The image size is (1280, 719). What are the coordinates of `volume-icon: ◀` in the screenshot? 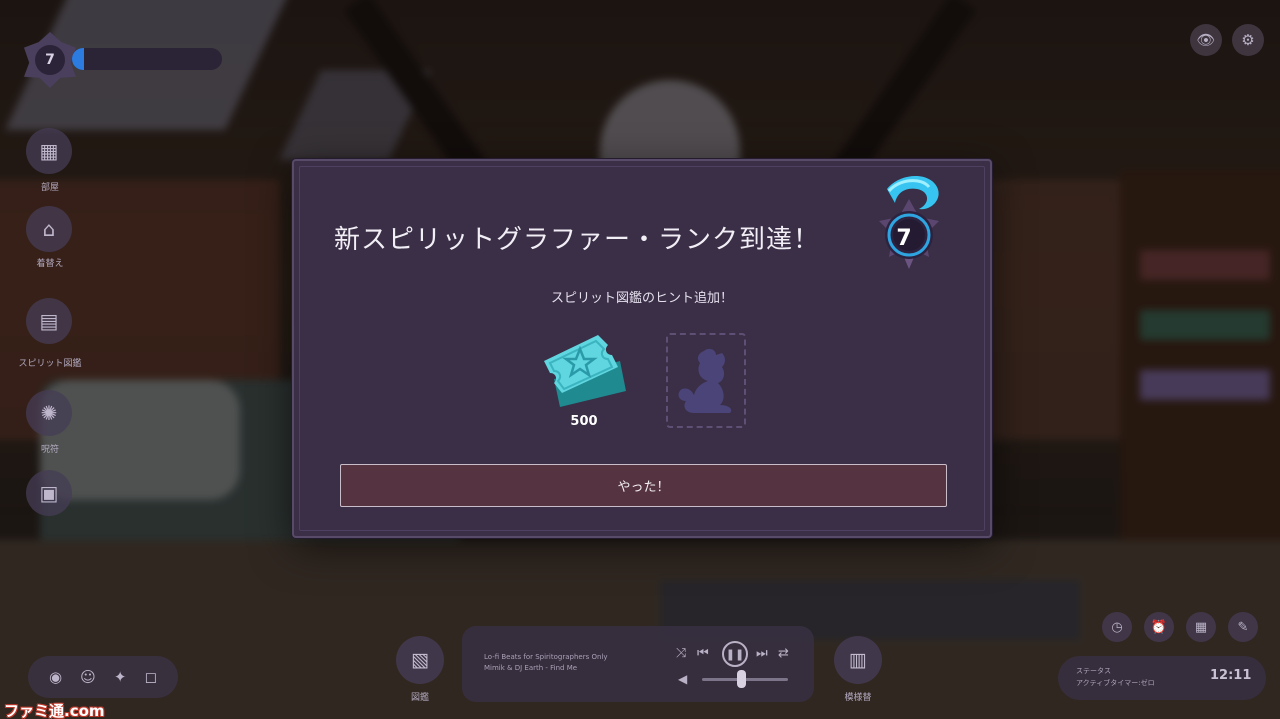 It's located at (683, 679).